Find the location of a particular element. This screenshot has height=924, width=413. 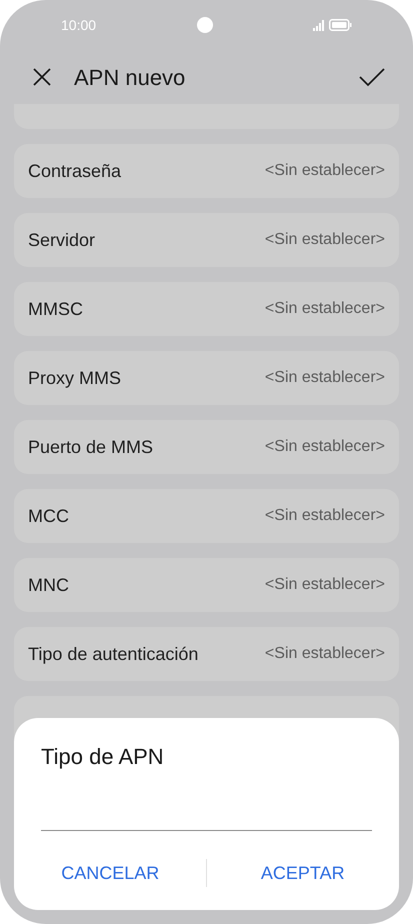

setting-row: Servidor <Sin establecer> is located at coordinates (206, 240).